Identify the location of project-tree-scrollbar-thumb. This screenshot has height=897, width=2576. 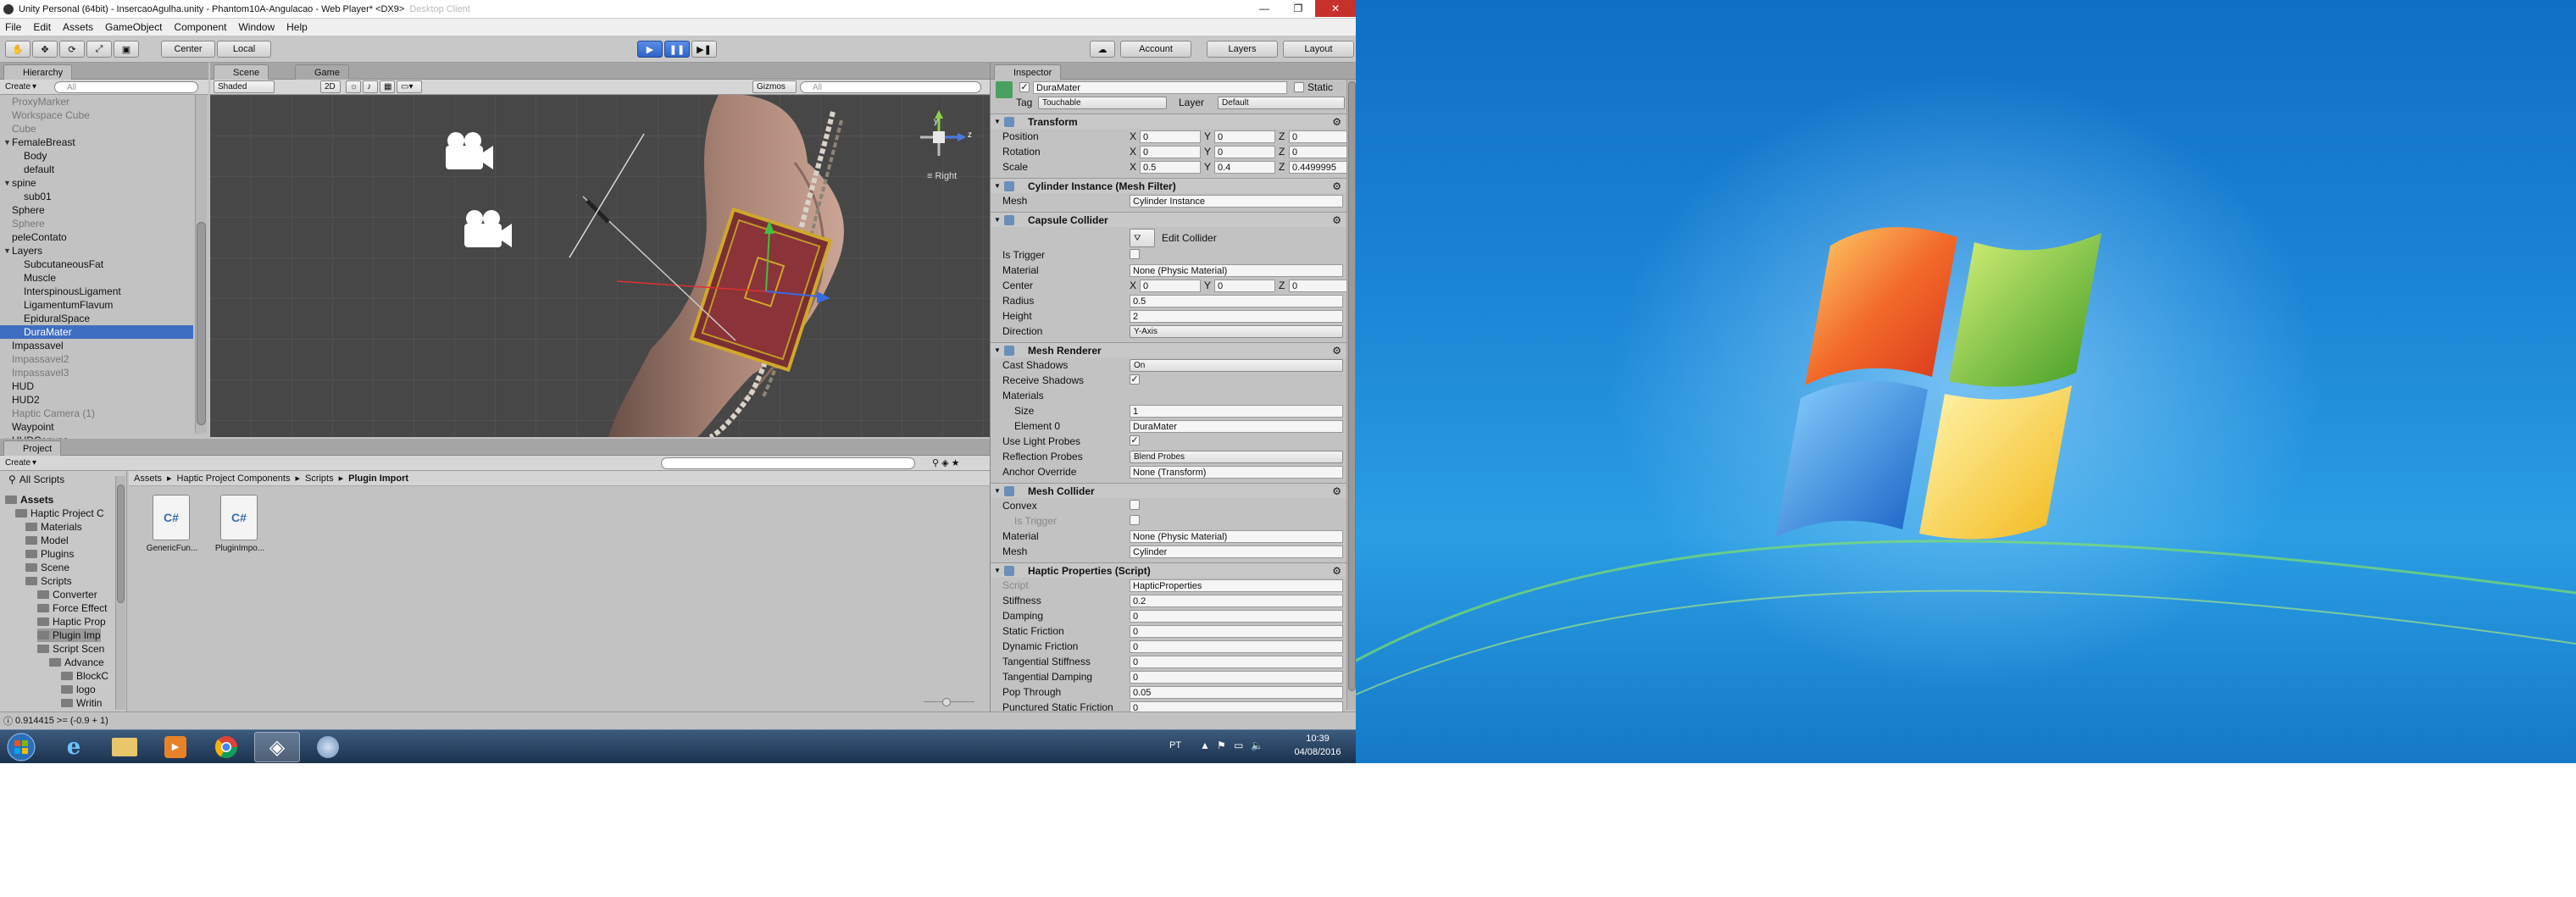
(121, 543).